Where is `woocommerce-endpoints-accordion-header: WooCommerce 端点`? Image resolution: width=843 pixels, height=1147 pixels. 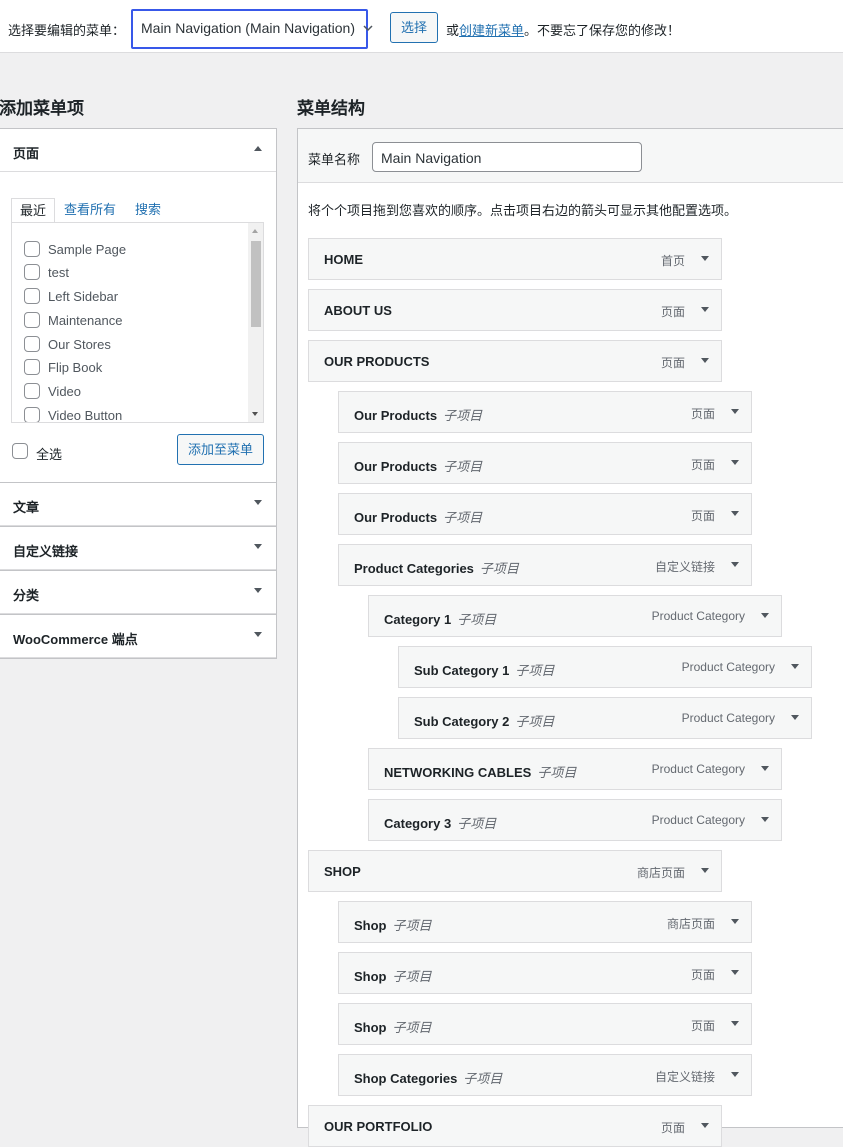 woocommerce-endpoints-accordion-header: WooCommerce 端点 is located at coordinates (138, 636).